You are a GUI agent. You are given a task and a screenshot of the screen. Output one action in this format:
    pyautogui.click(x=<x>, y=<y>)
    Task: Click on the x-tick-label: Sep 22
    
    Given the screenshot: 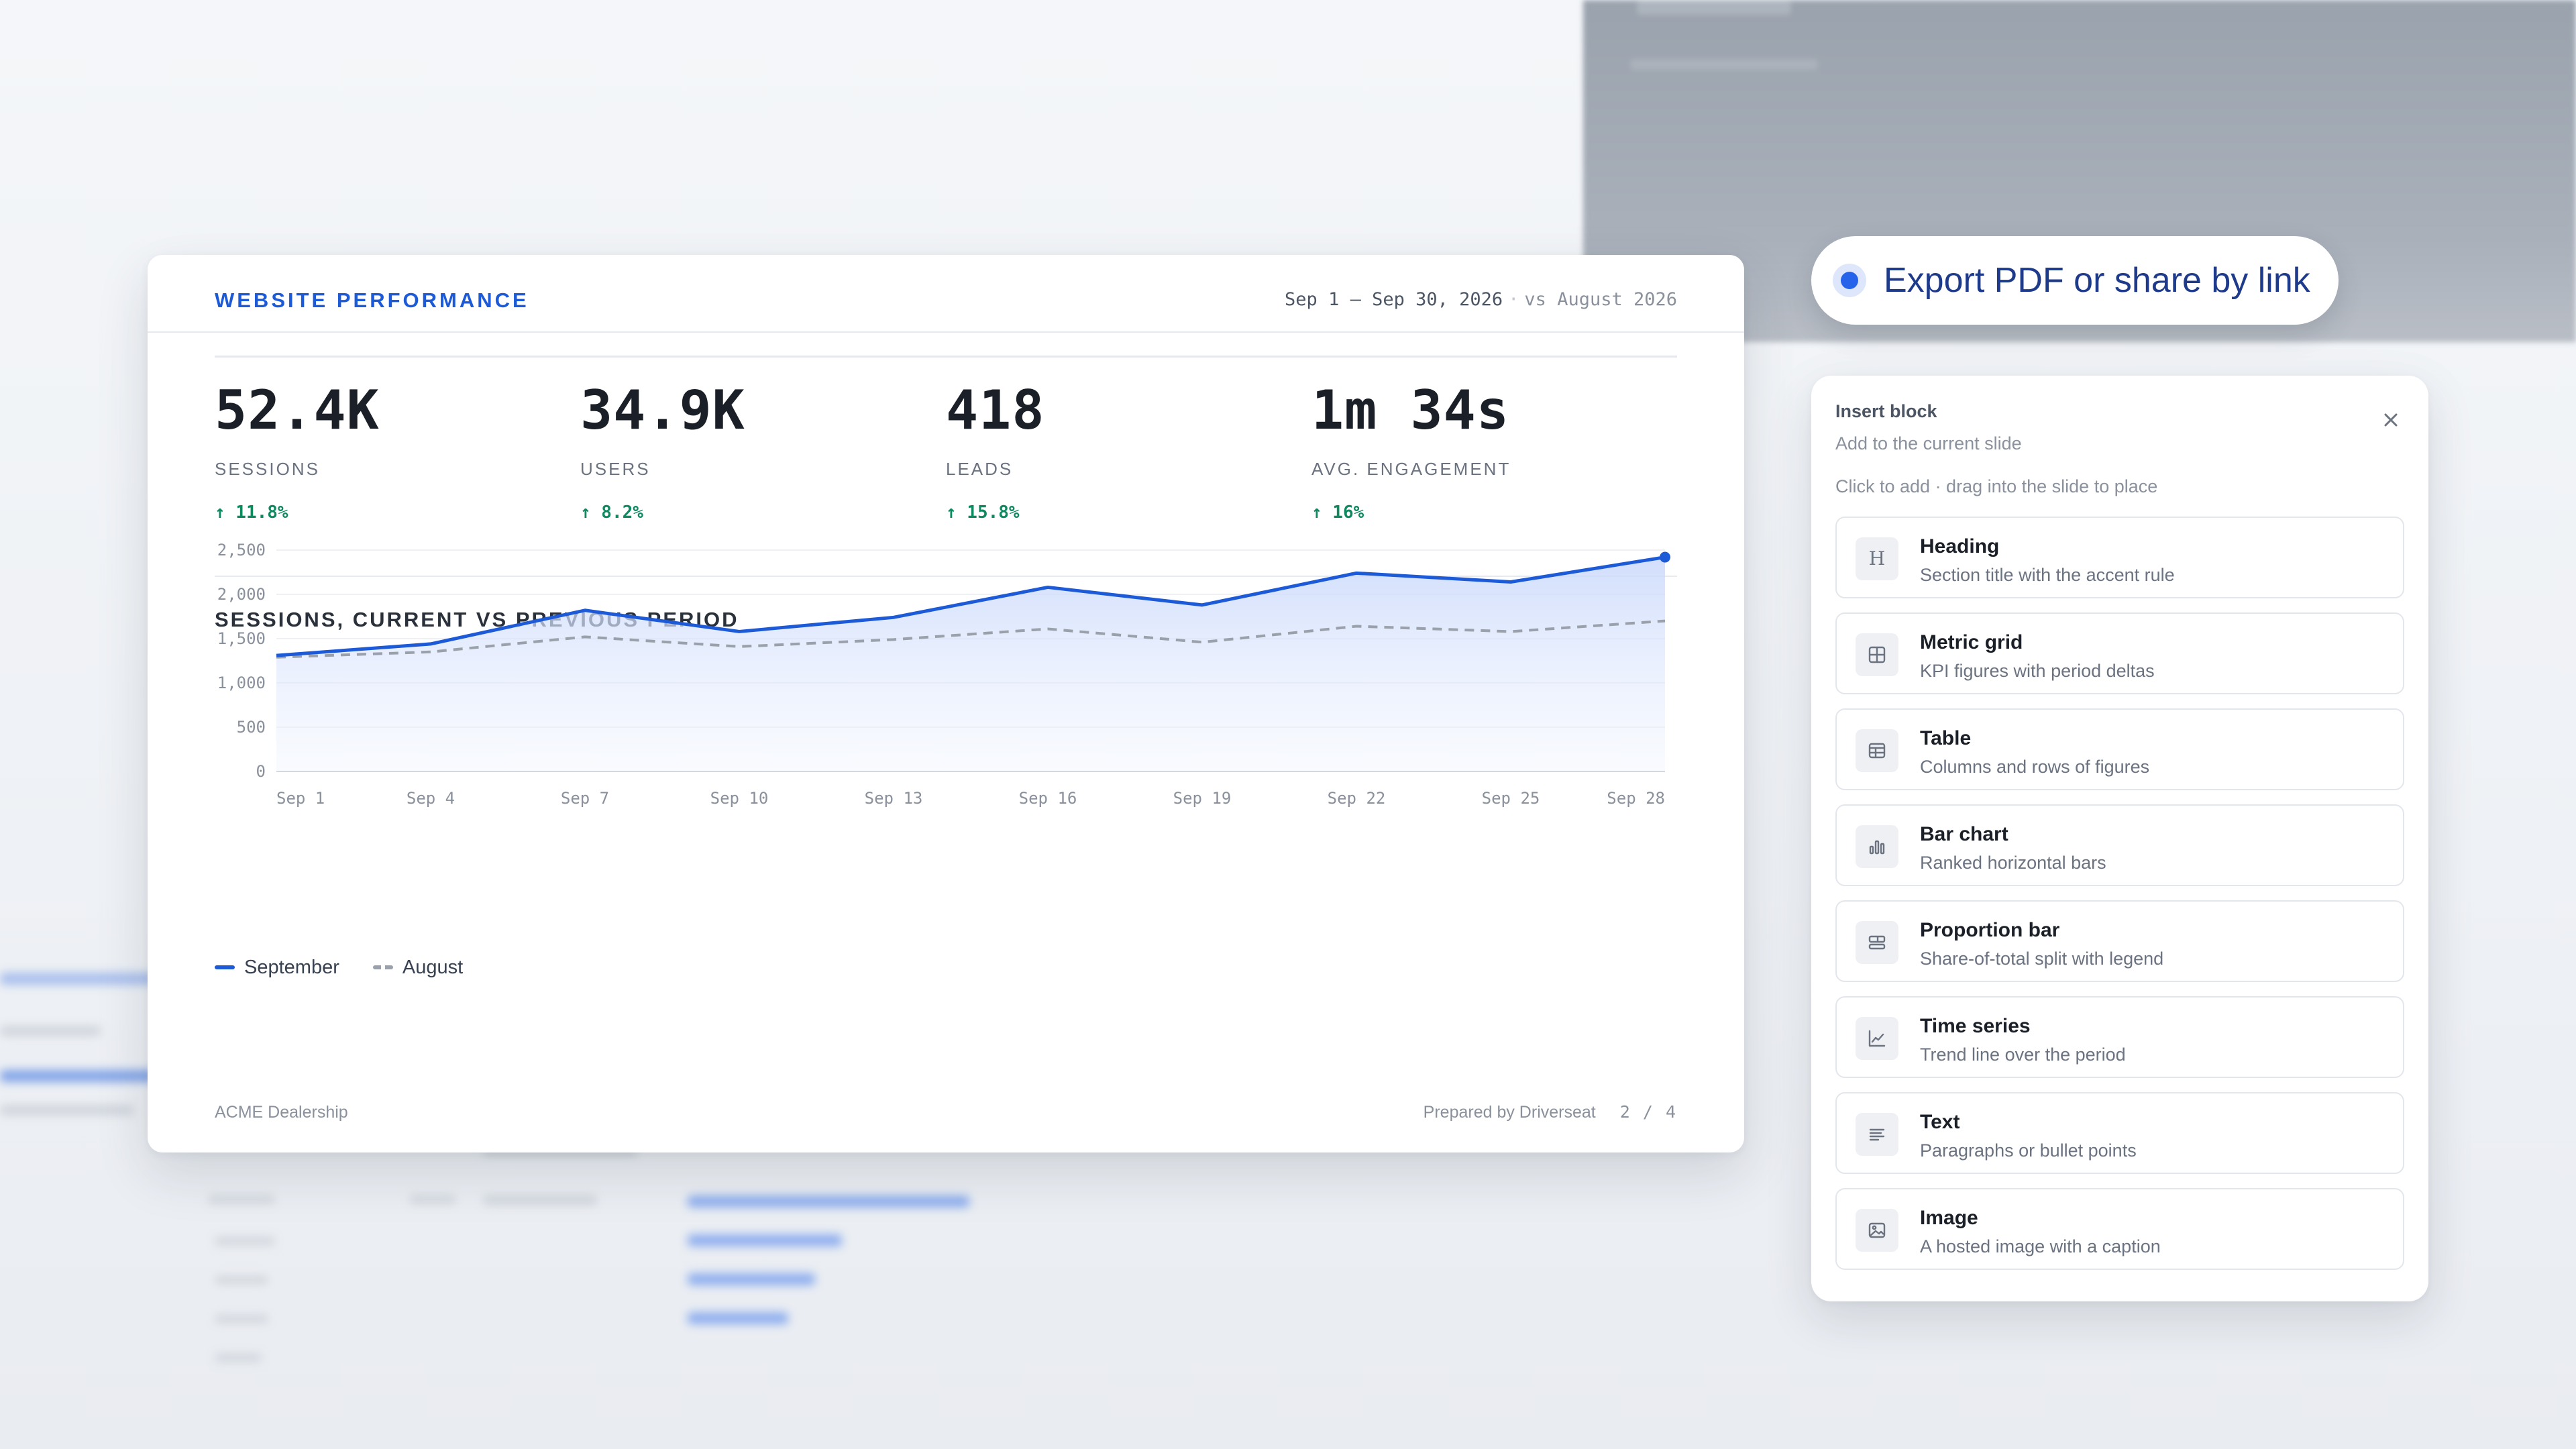 What is the action you would take?
    pyautogui.click(x=1357, y=798)
    